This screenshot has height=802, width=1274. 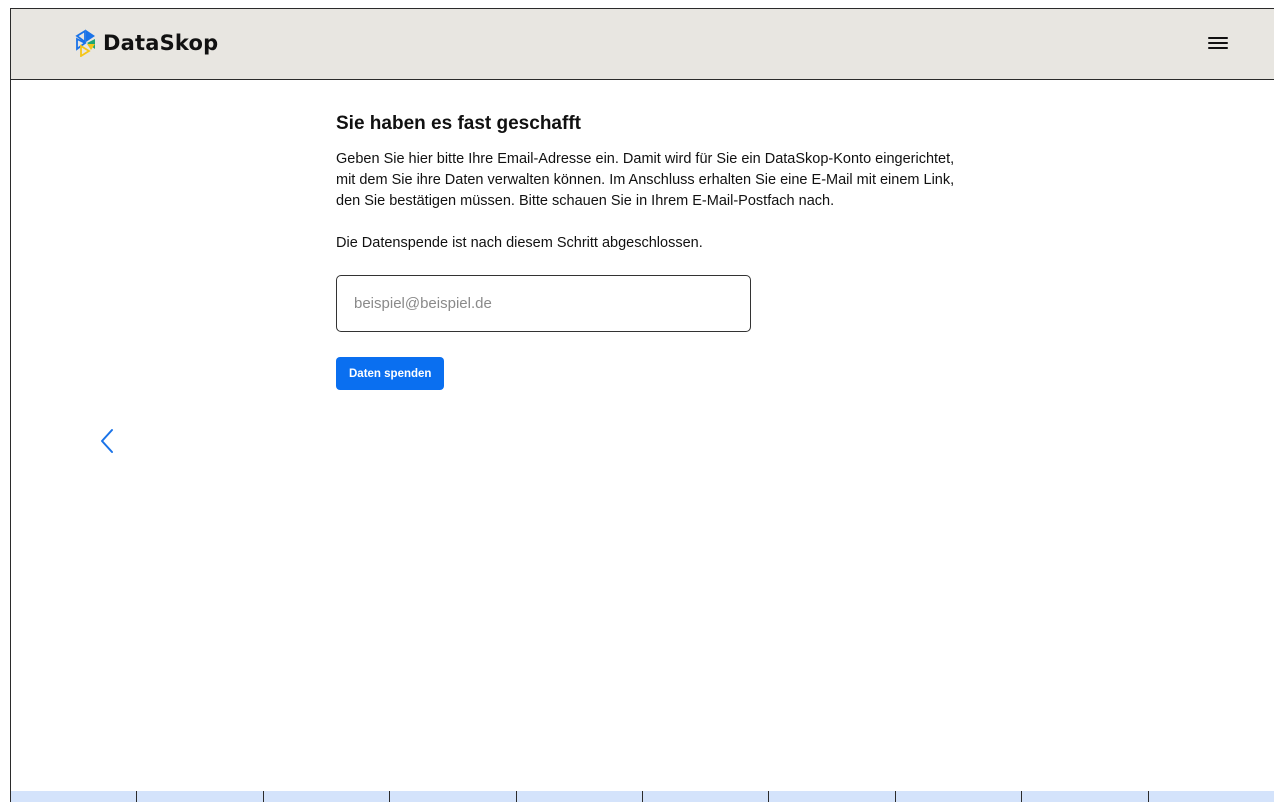 I want to click on progress-bar, so click(x=642, y=796).